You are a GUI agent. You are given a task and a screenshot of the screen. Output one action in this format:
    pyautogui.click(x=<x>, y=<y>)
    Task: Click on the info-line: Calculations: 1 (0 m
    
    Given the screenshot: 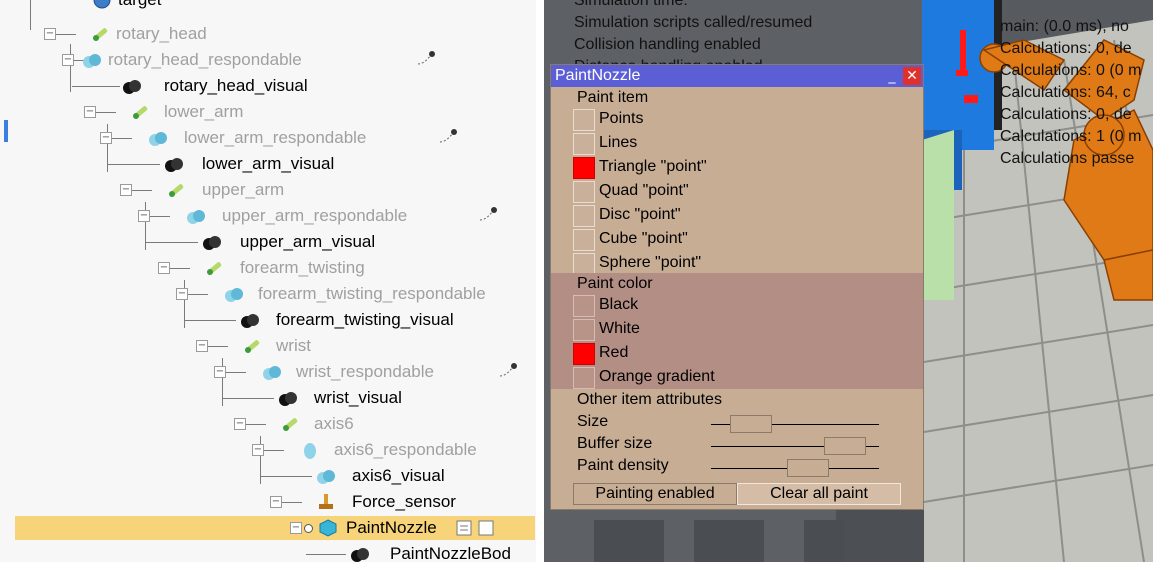 What is the action you would take?
    pyautogui.click(x=1071, y=136)
    